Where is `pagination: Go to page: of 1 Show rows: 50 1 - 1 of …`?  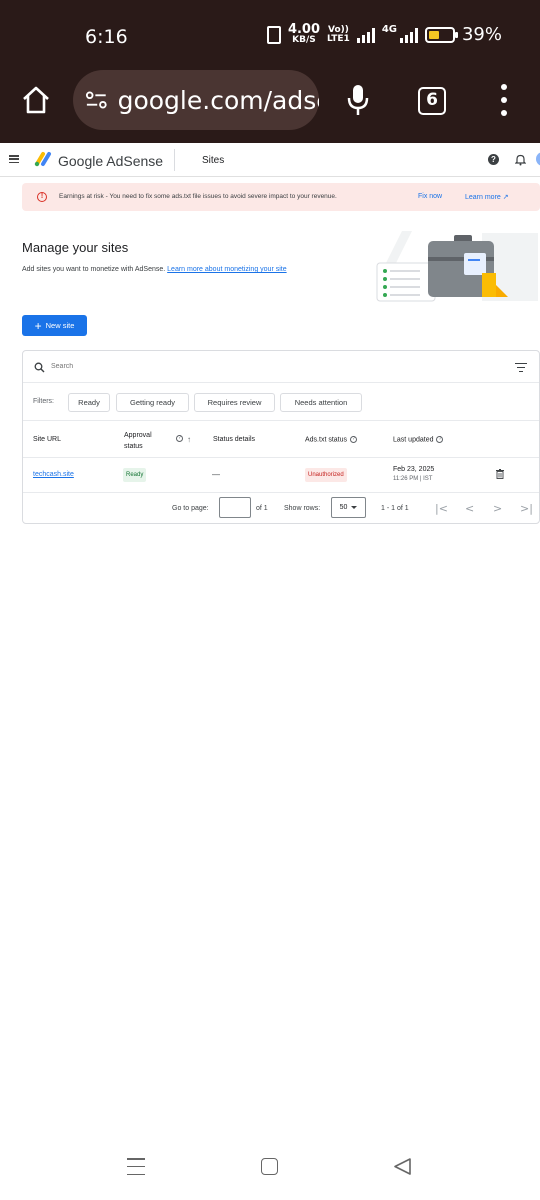
pagination: Go to page: of 1 Show rows: 50 1 - 1 of … is located at coordinates (281, 508).